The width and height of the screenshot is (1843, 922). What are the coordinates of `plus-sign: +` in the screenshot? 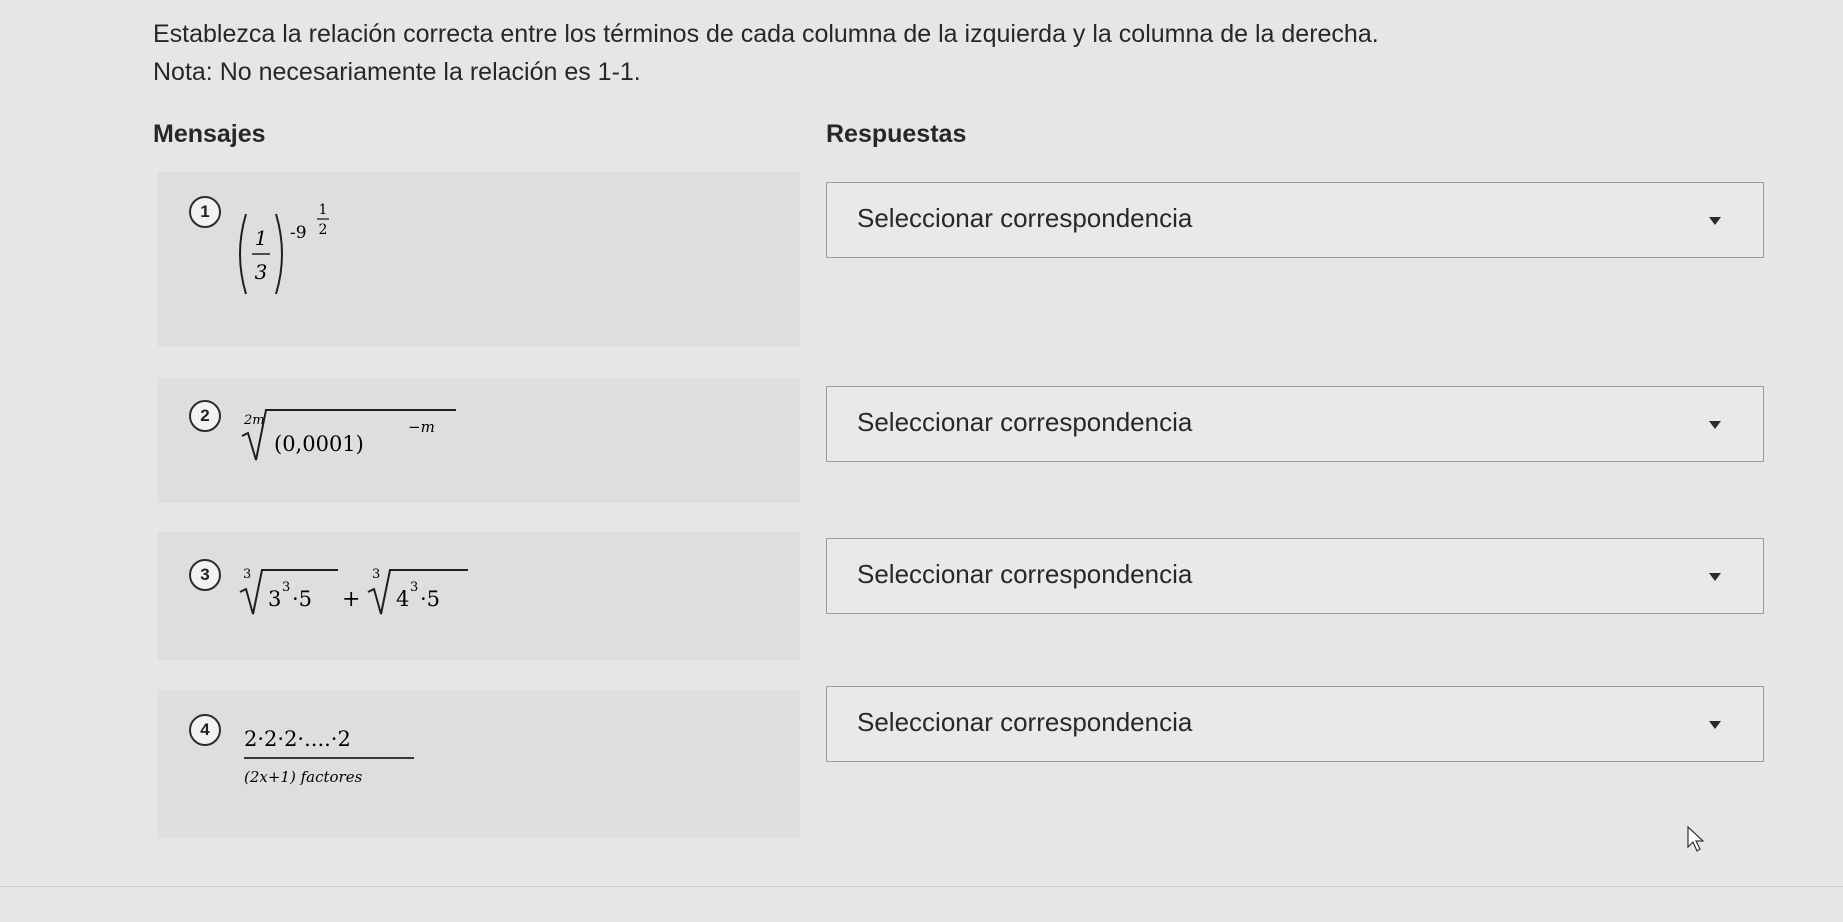 It's located at (351, 599).